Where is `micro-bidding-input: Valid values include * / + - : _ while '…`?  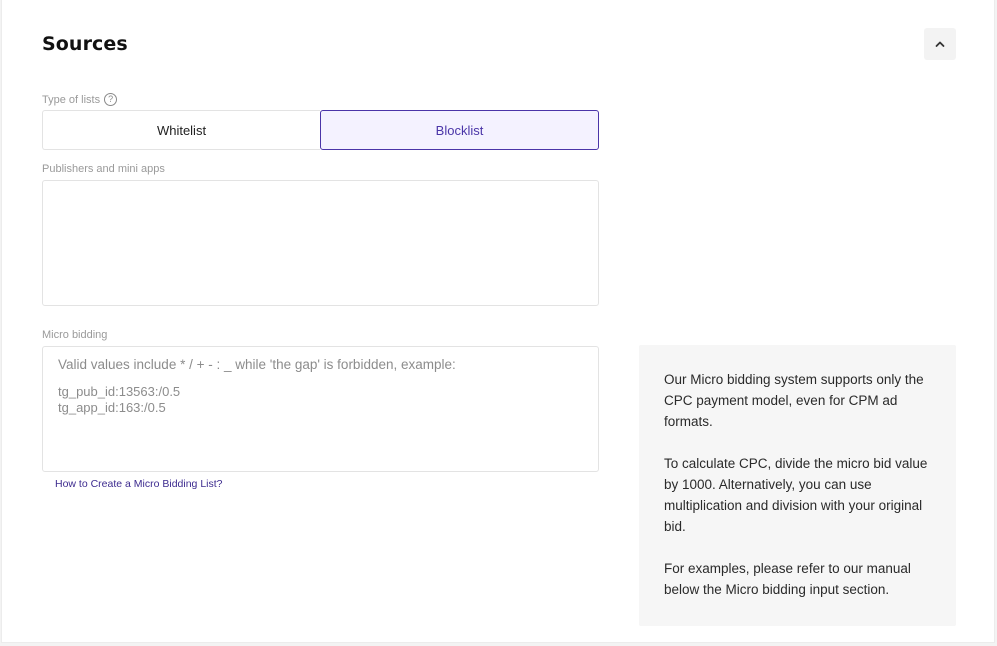
micro-bidding-input: Valid values include * / + - : _ while '… is located at coordinates (320, 409).